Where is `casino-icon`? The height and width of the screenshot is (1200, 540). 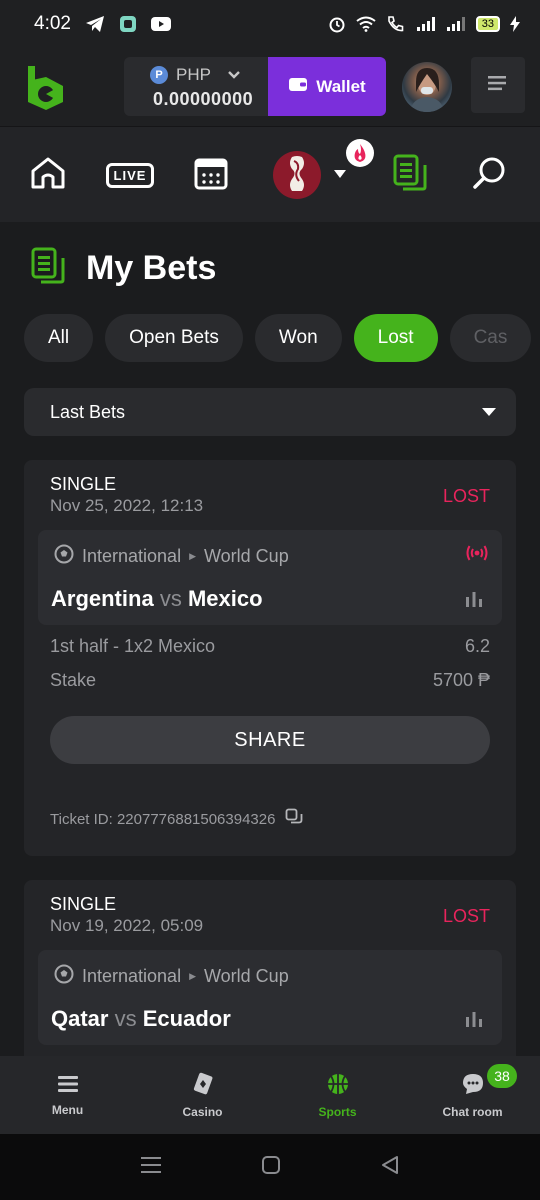
casino-icon is located at coordinates (203, 1085).